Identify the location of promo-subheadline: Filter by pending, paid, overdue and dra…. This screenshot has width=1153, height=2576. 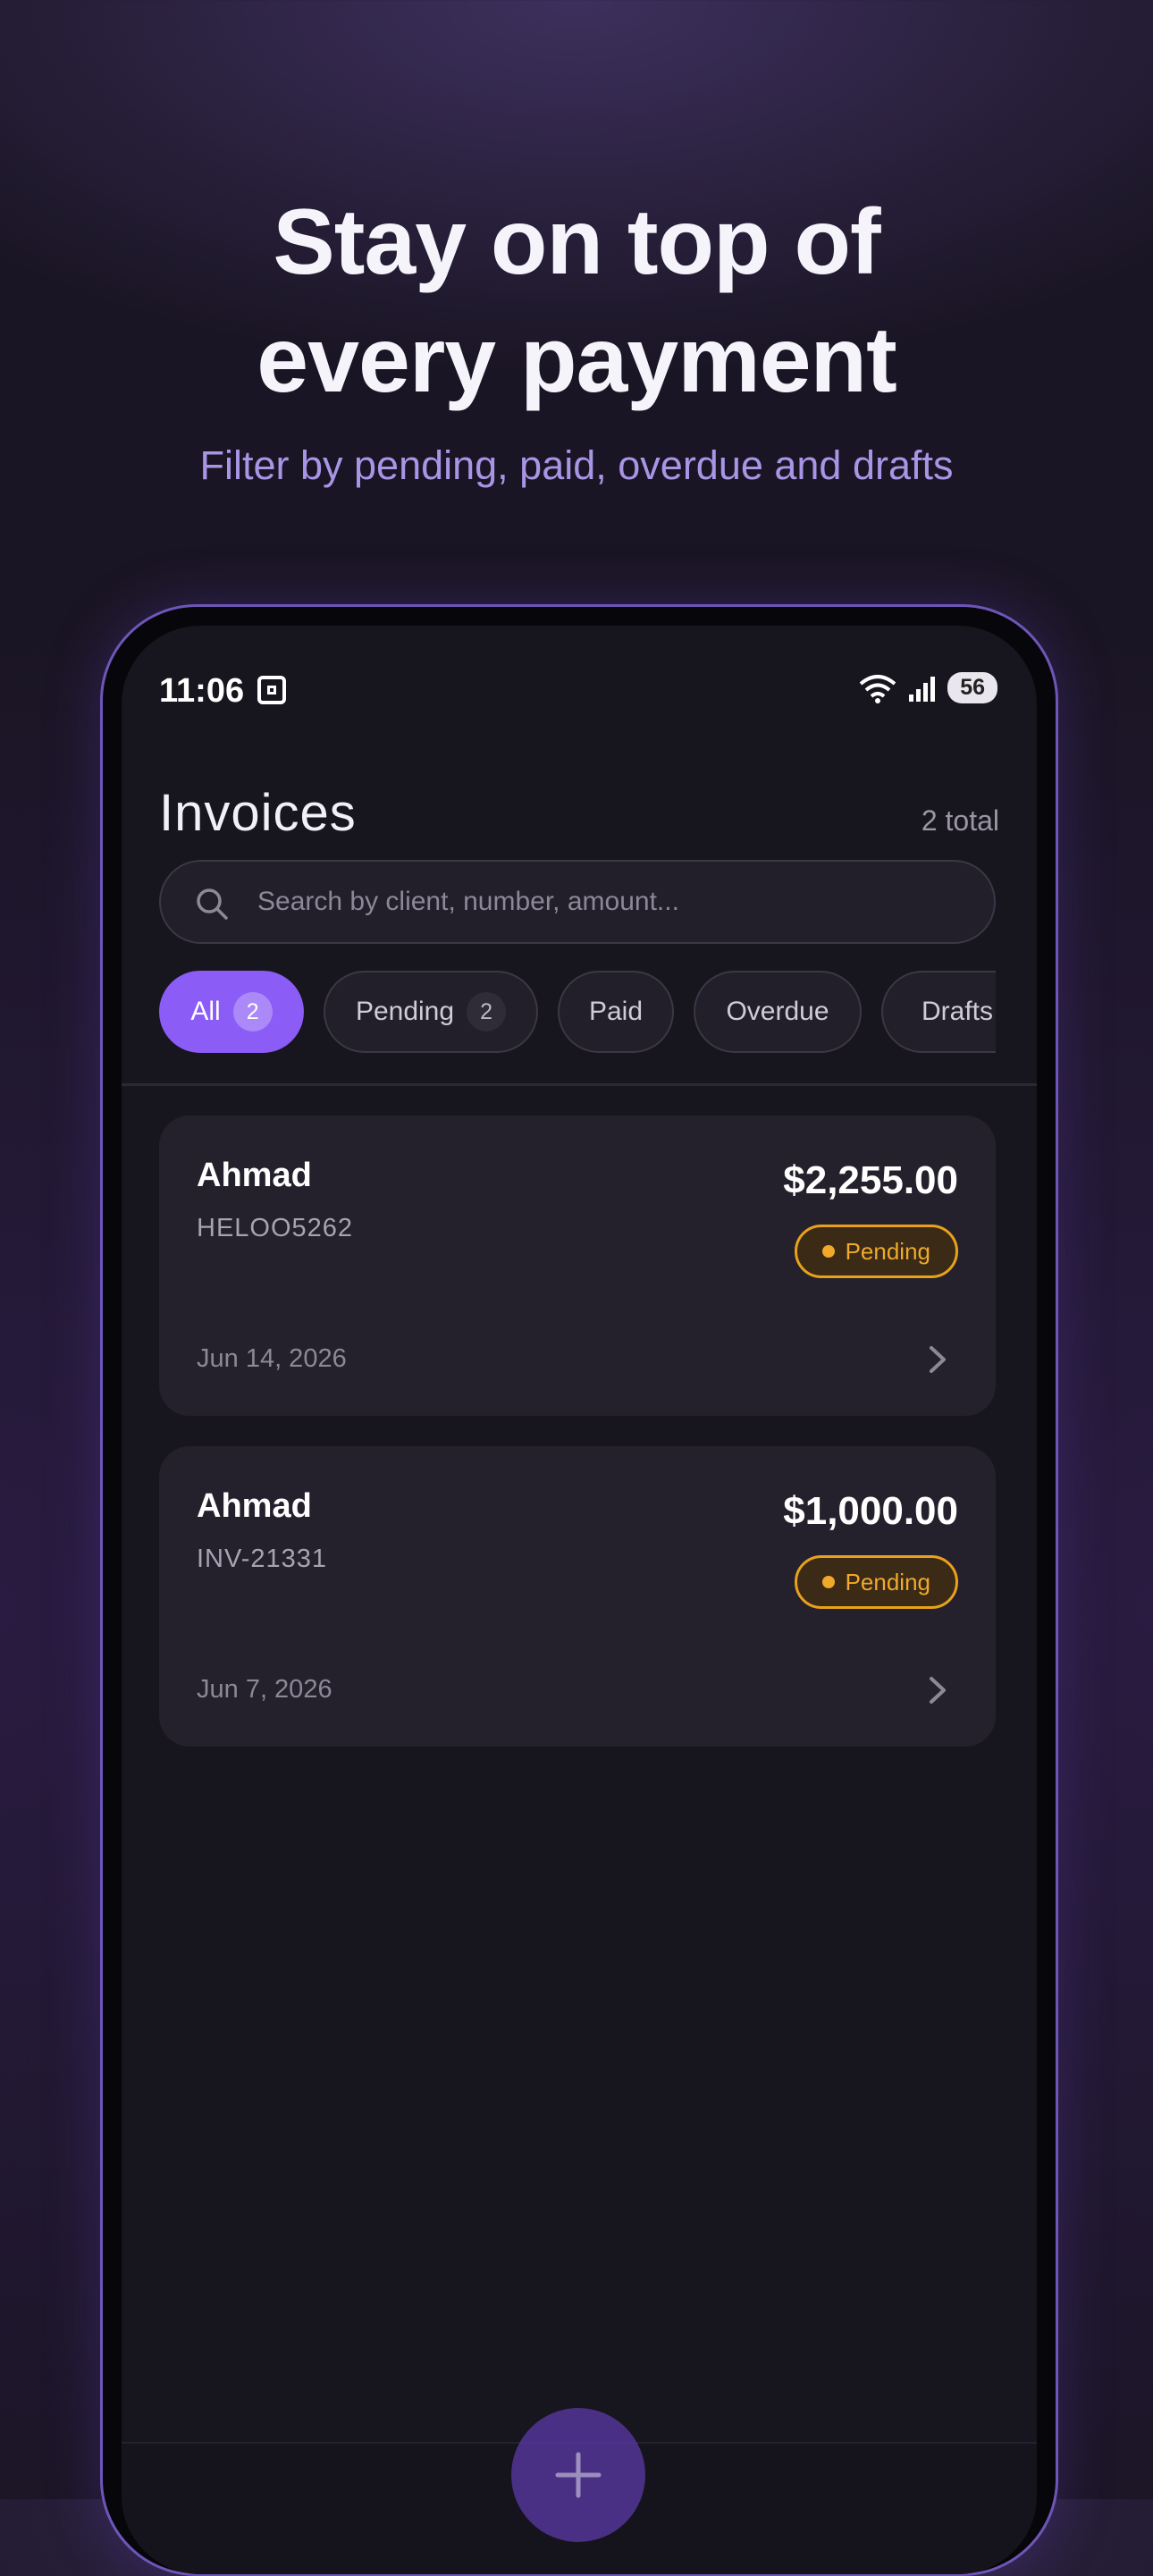
(576, 465).